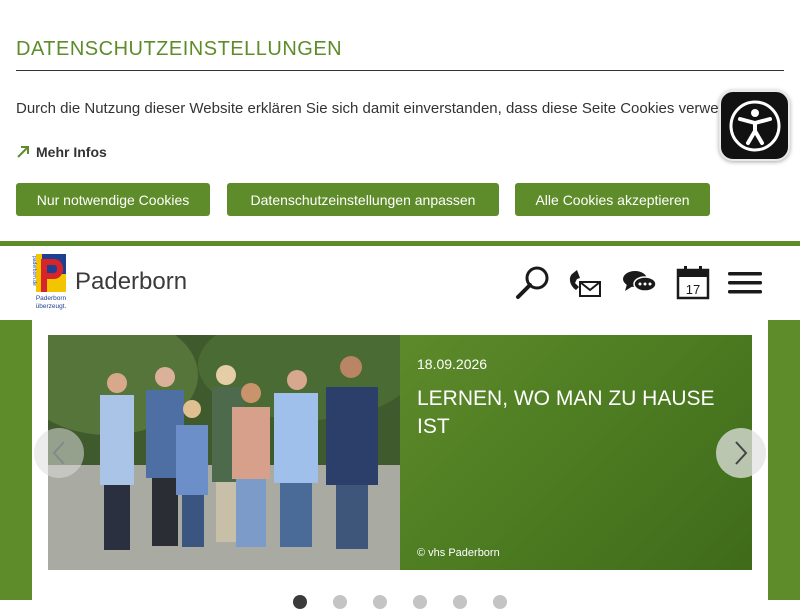 This screenshot has width=800, height=609. I want to click on slide-credit: © vhs Paderborn, so click(458, 553).